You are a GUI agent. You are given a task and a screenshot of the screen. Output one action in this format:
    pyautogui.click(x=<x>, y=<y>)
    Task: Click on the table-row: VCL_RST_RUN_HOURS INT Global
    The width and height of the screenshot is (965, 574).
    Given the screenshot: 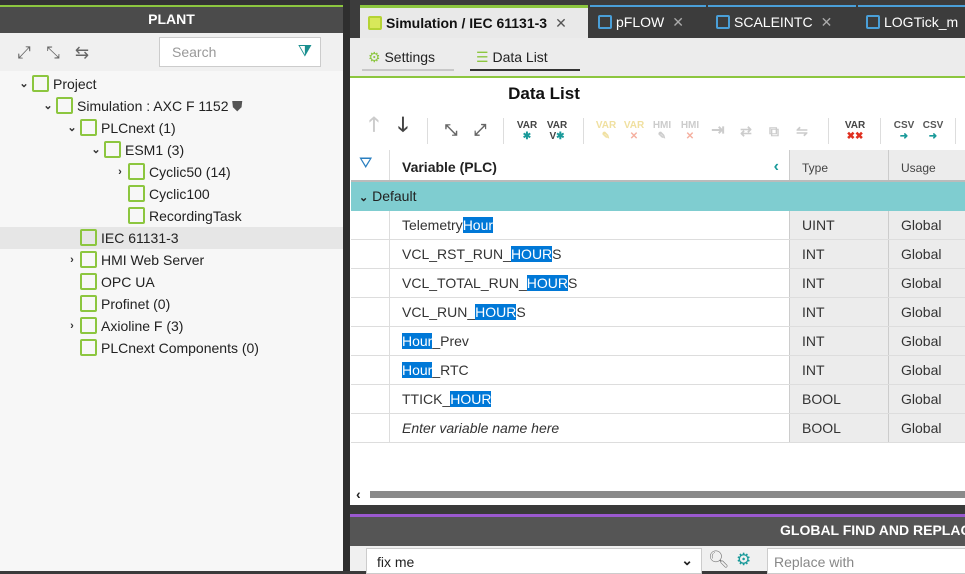 What is the action you would take?
    pyautogui.click(x=658, y=254)
    